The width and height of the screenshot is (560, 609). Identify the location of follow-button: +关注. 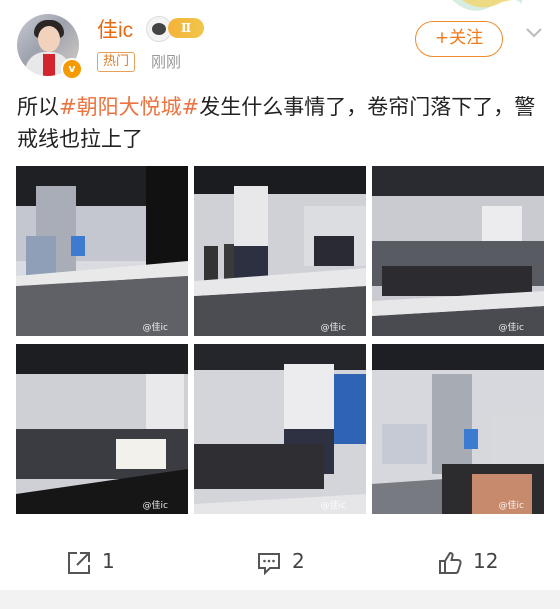
(459, 39).